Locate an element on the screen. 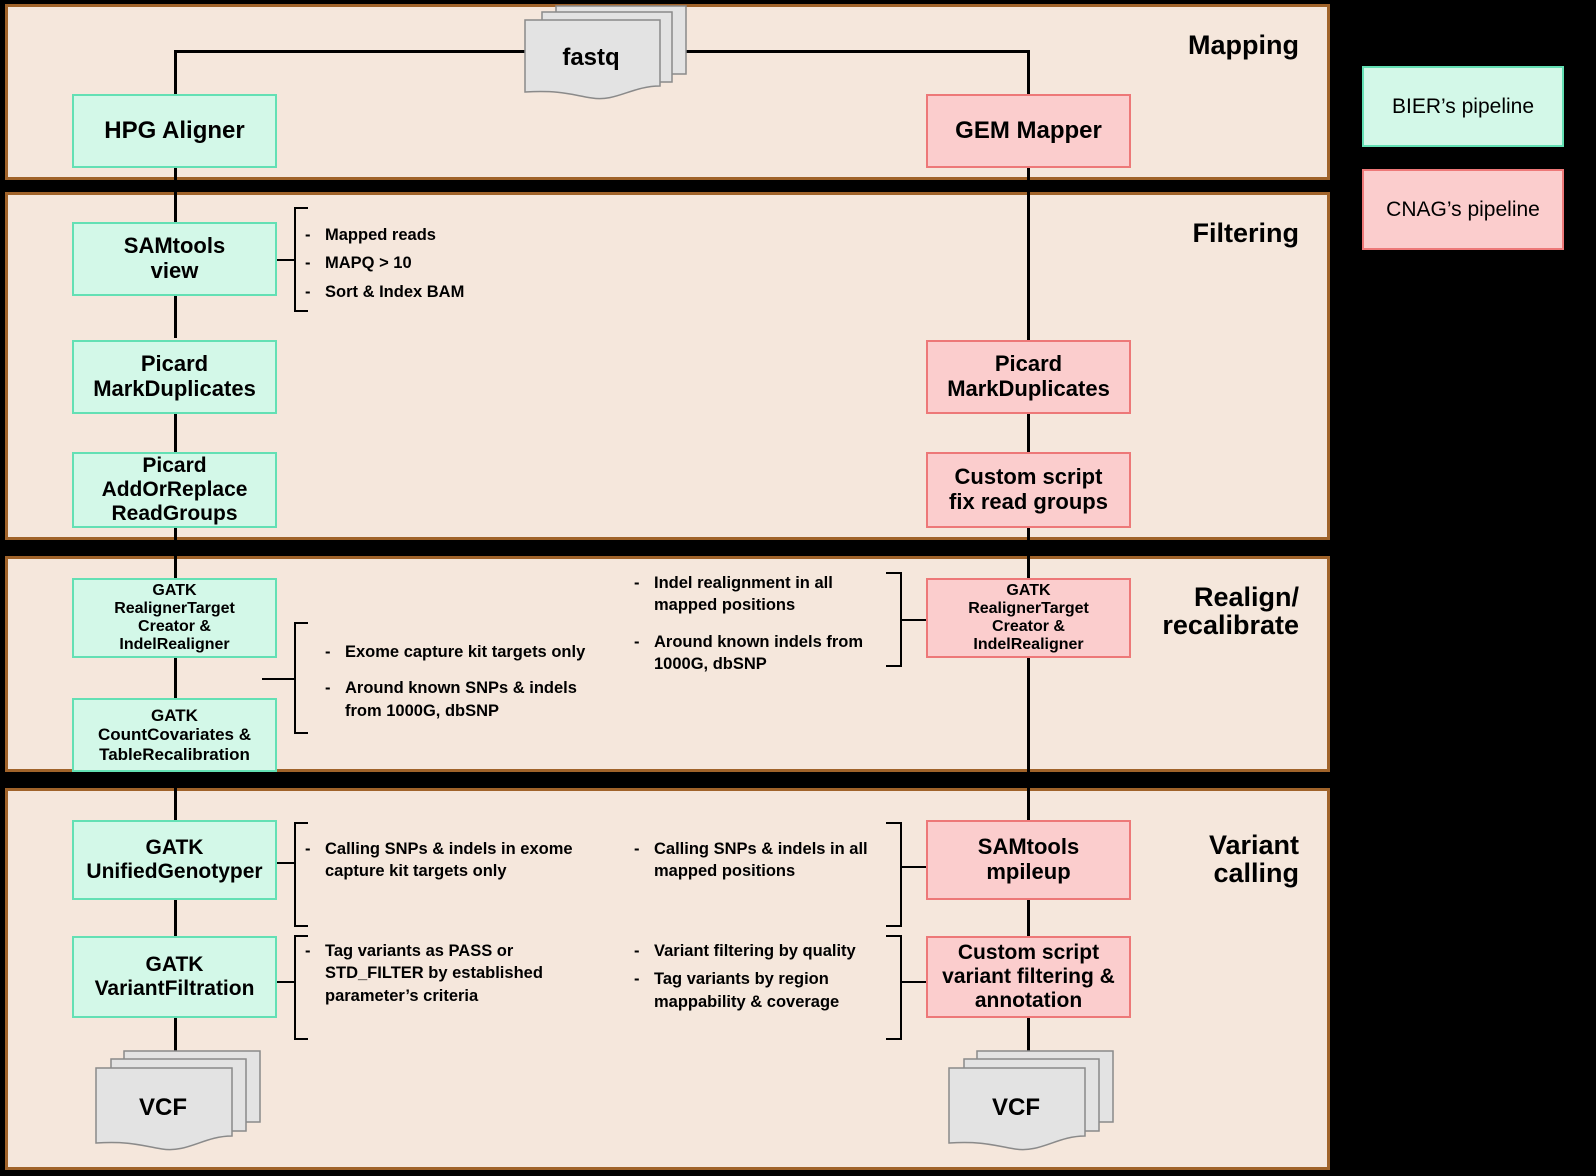 Image resolution: width=1596 pixels, height=1176 pixels. connector-hpg-to-samtools is located at coordinates (175, 195).